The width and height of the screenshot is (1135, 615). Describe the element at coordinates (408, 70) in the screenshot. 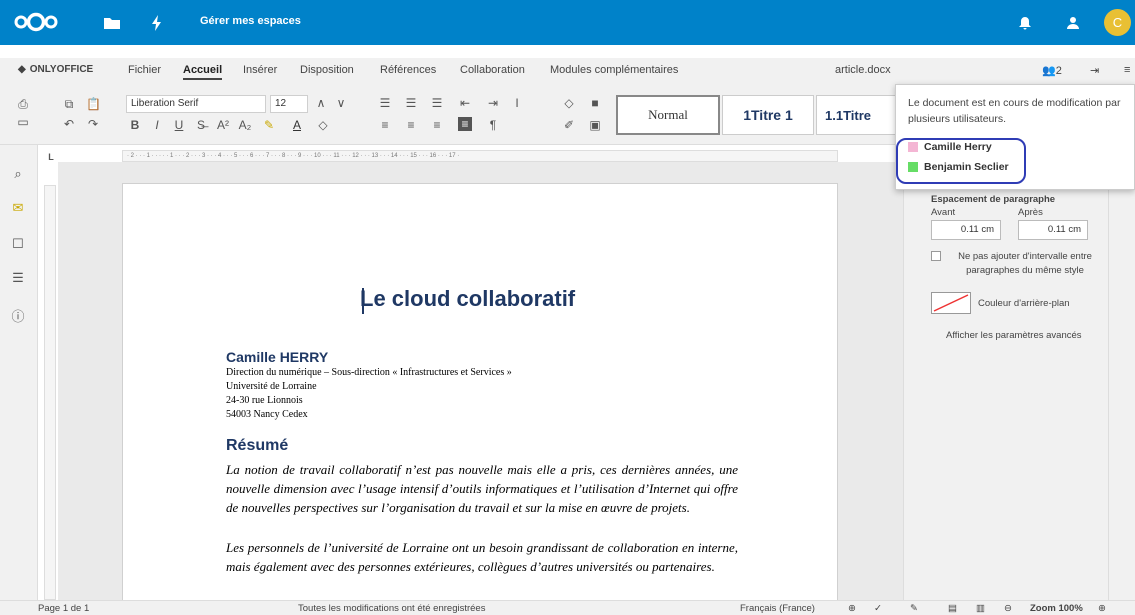

I see `tab-references: Références` at that location.